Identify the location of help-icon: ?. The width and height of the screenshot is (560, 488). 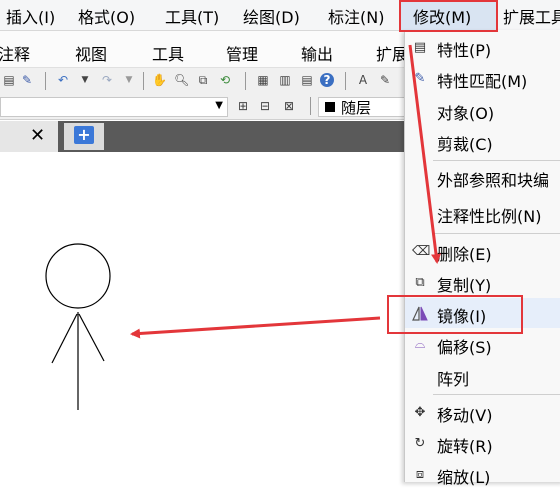
(327, 80).